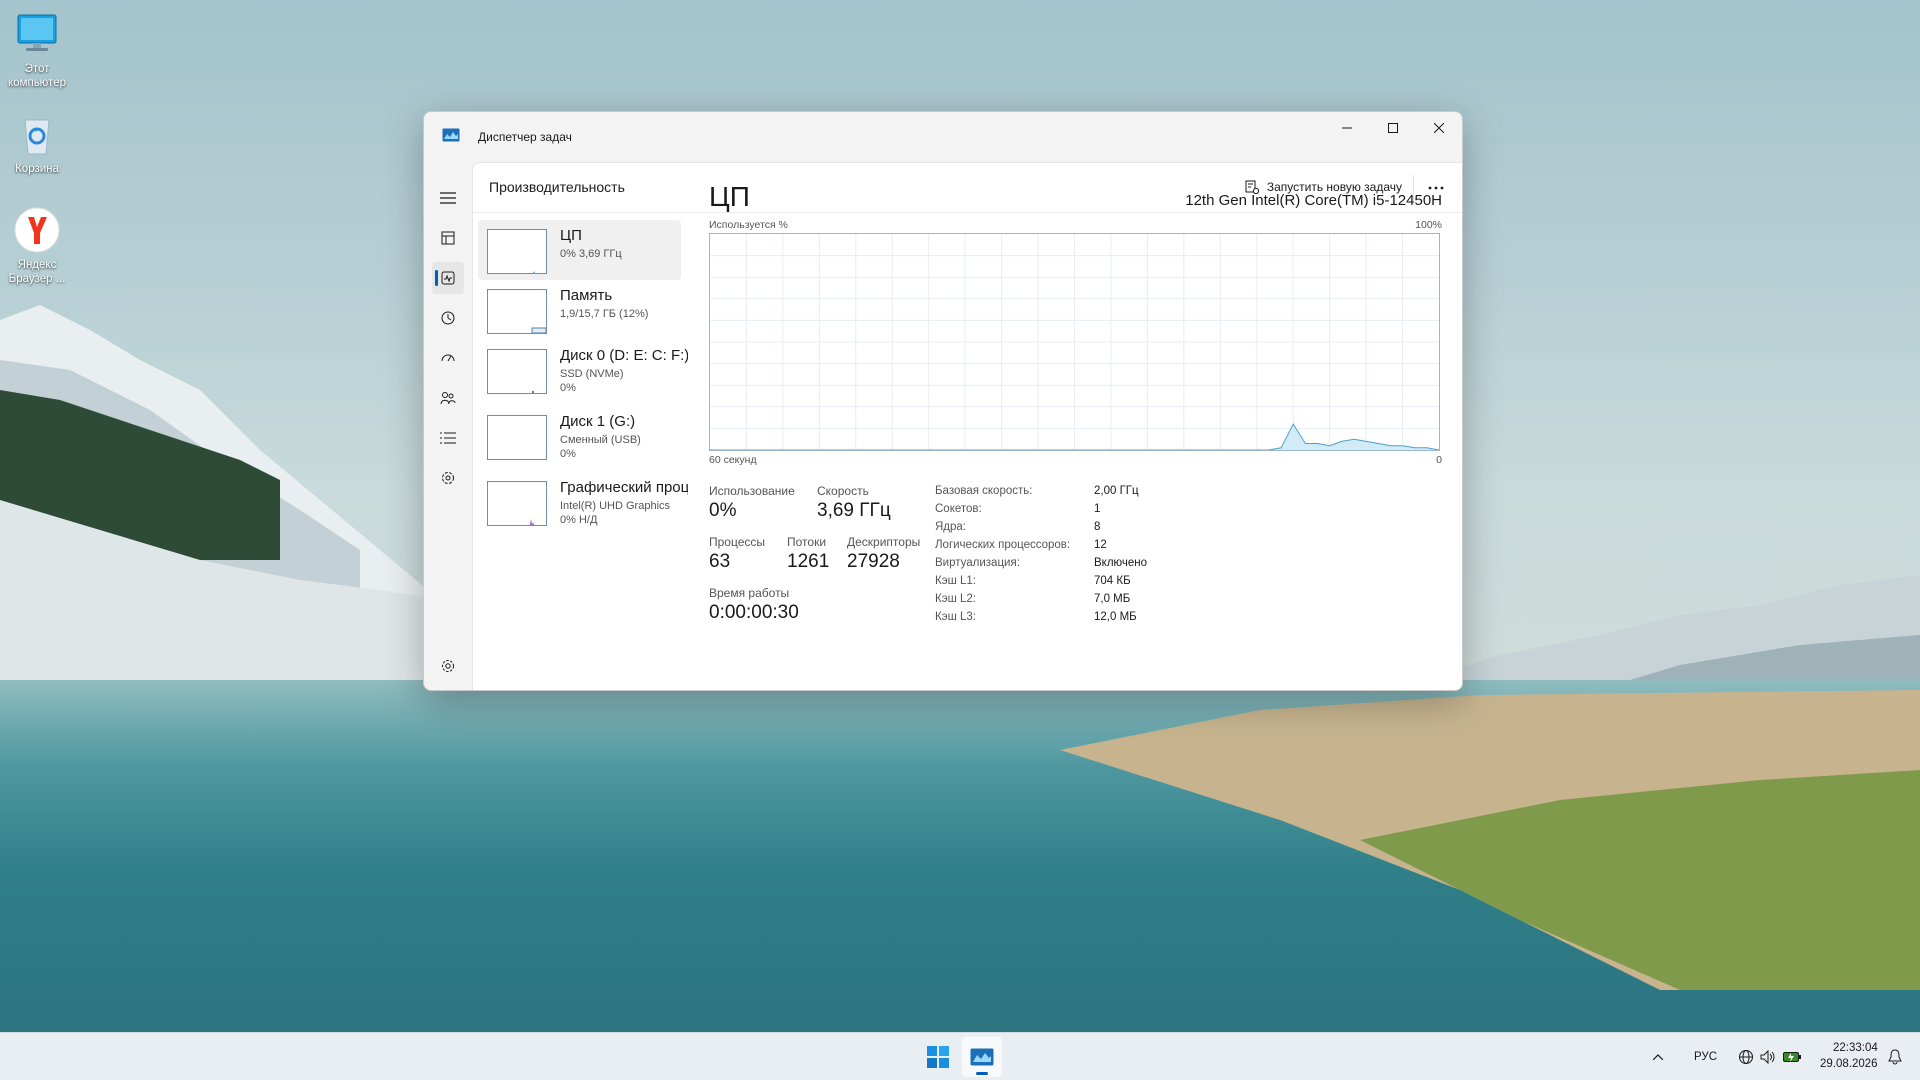 Image resolution: width=1920 pixels, height=1080 pixels. What do you see at coordinates (568, 454) in the screenshot?
I see `device-detail: 0%` at bounding box center [568, 454].